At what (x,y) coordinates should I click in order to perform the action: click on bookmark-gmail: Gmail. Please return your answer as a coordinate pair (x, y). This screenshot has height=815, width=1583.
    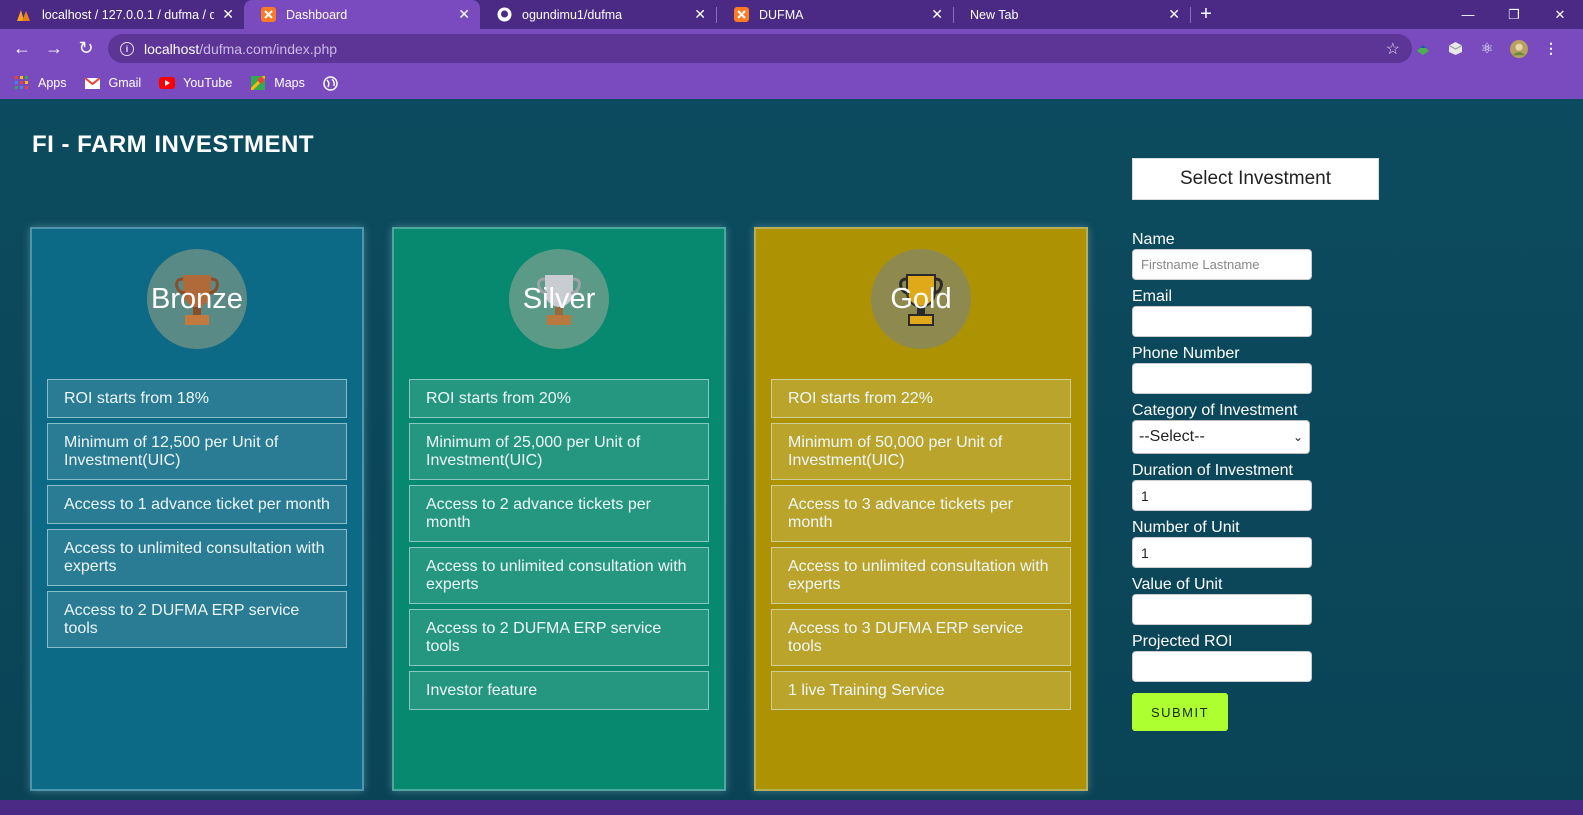
    Looking at the image, I should click on (113, 83).